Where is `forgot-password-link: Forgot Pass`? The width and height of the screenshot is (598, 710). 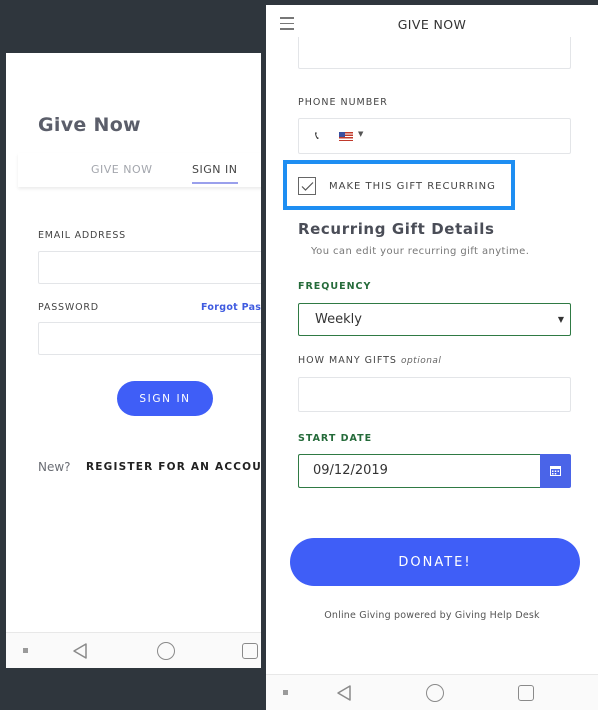 forgot-password-link: Forgot Pass is located at coordinates (231, 307).